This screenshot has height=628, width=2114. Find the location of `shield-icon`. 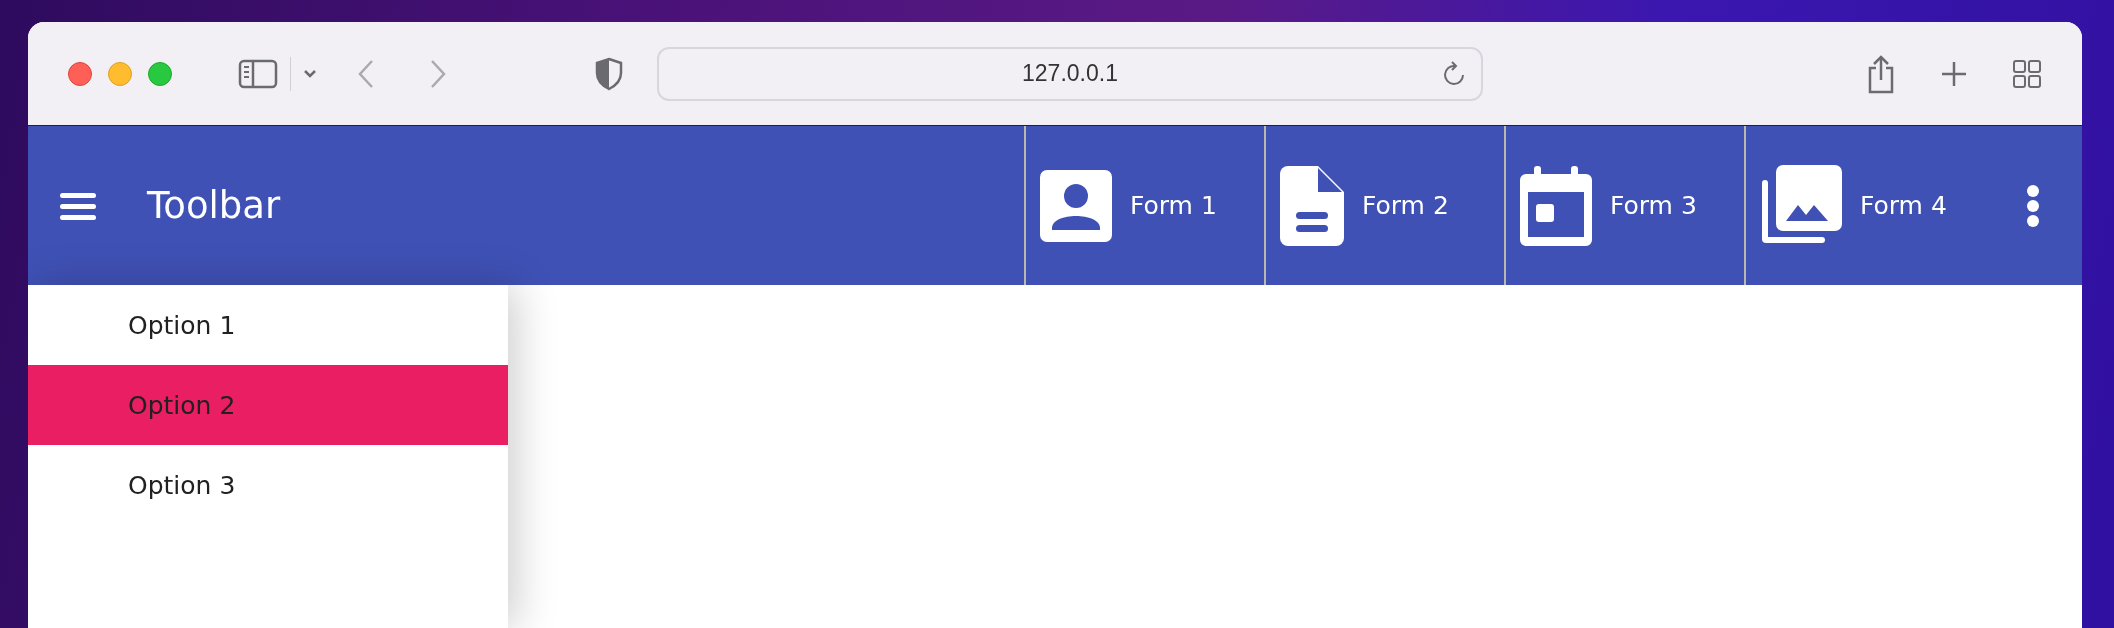

shield-icon is located at coordinates (609, 73).